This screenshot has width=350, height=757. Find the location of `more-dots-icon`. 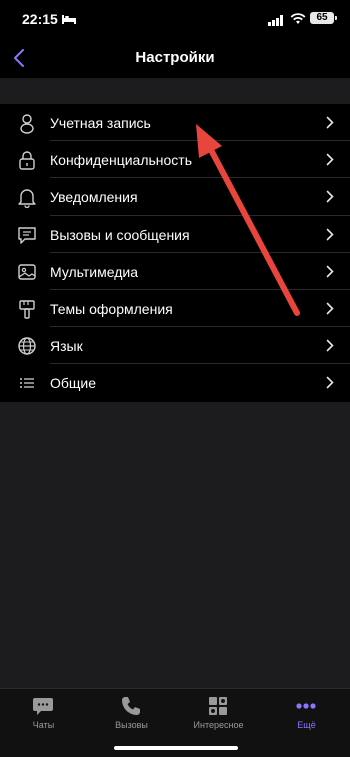

more-dots-icon is located at coordinates (306, 706).